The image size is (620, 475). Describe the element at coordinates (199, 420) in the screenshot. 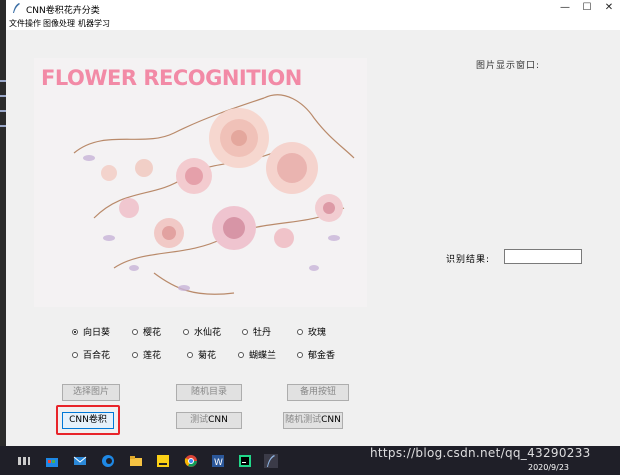

I see `button-prefix: 测试` at that location.